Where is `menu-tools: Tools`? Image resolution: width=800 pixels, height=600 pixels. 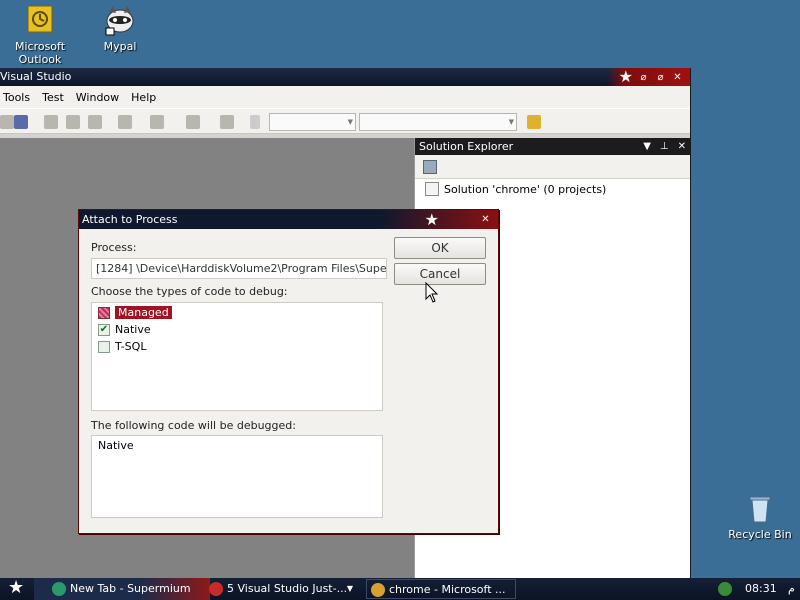
menu-tools: Tools is located at coordinates (19, 97).